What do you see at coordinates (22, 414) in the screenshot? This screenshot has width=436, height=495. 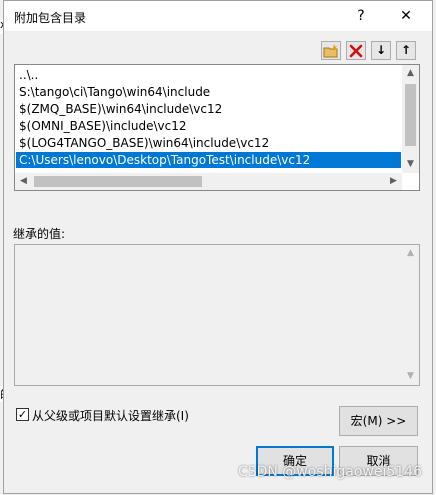 I see `inherit-checkbox: ✓` at bounding box center [22, 414].